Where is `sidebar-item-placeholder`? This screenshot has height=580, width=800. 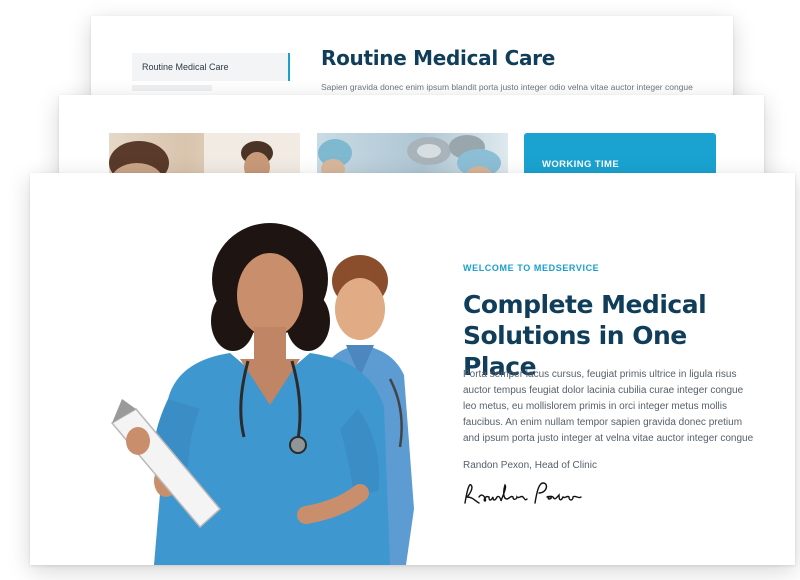
sidebar-item-placeholder is located at coordinates (172, 88).